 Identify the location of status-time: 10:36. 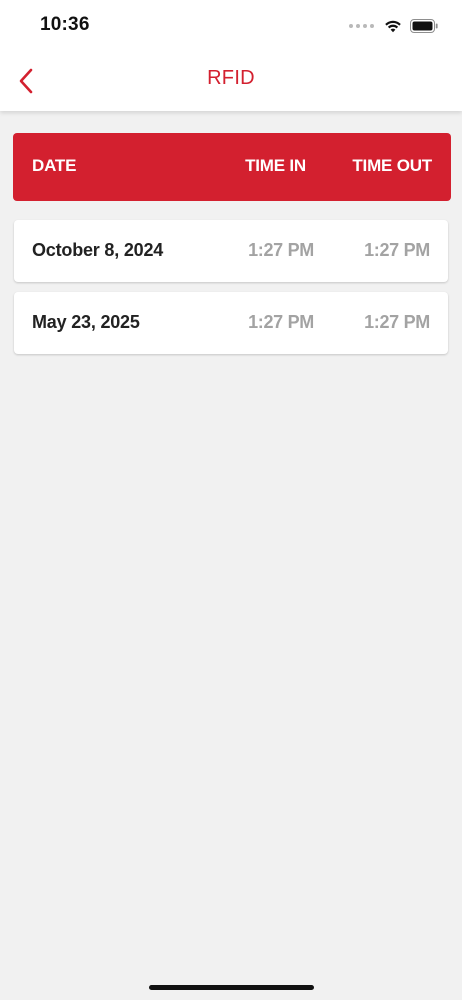
(65, 24).